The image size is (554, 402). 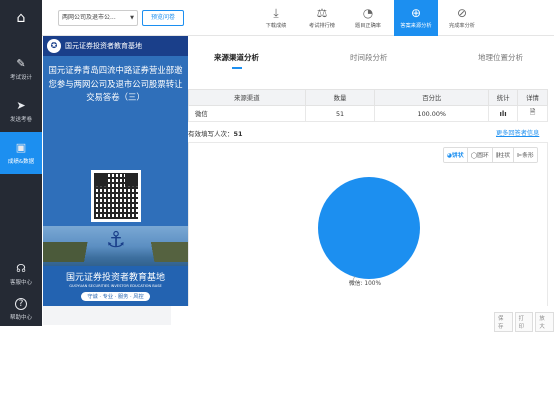 What do you see at coordinates (416, 13) in the screenshot?
I see `target-icon: ⊕` at bounding box center [416, 13].